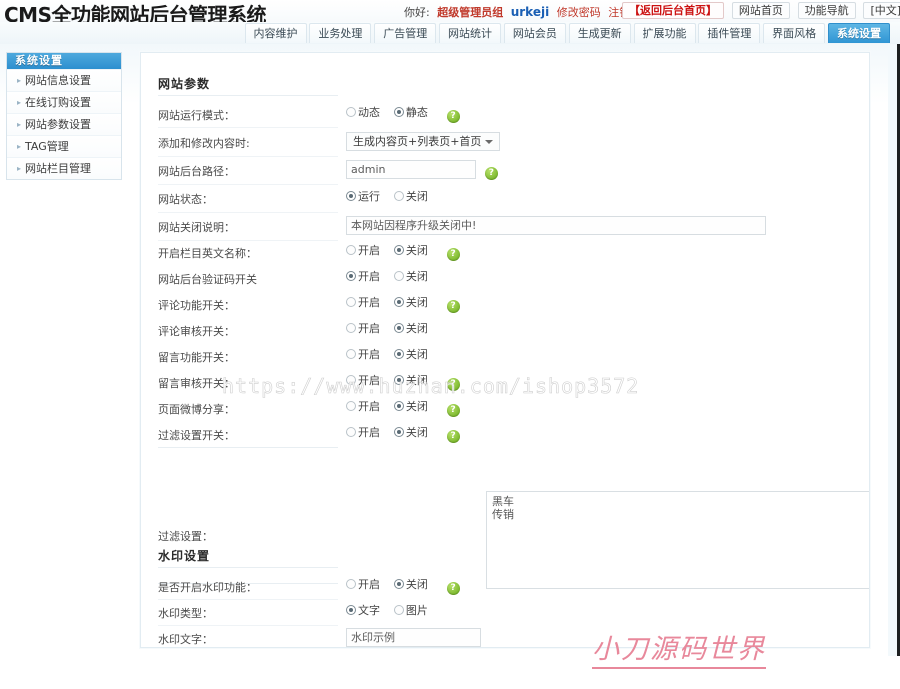 The image size is (900, 689). Describe the element at coordinates (416, 112) in the screenshot. I see `radio-label-static: 静态` at that location.